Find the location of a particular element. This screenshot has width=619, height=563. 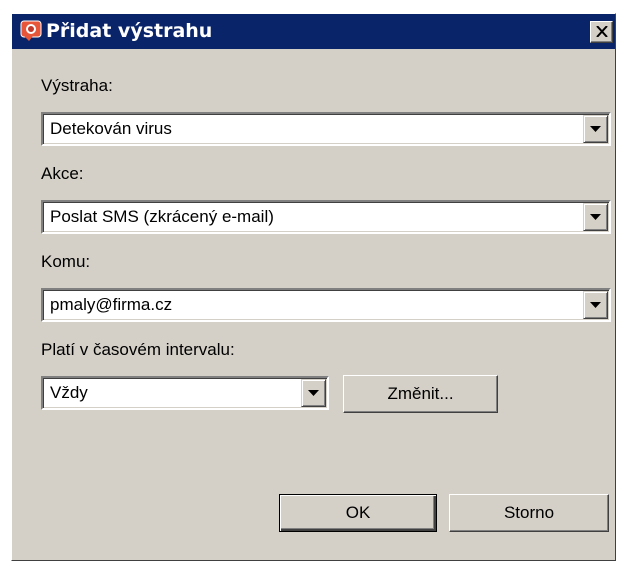

ok-button: OK is located at coordinates (358, 513).